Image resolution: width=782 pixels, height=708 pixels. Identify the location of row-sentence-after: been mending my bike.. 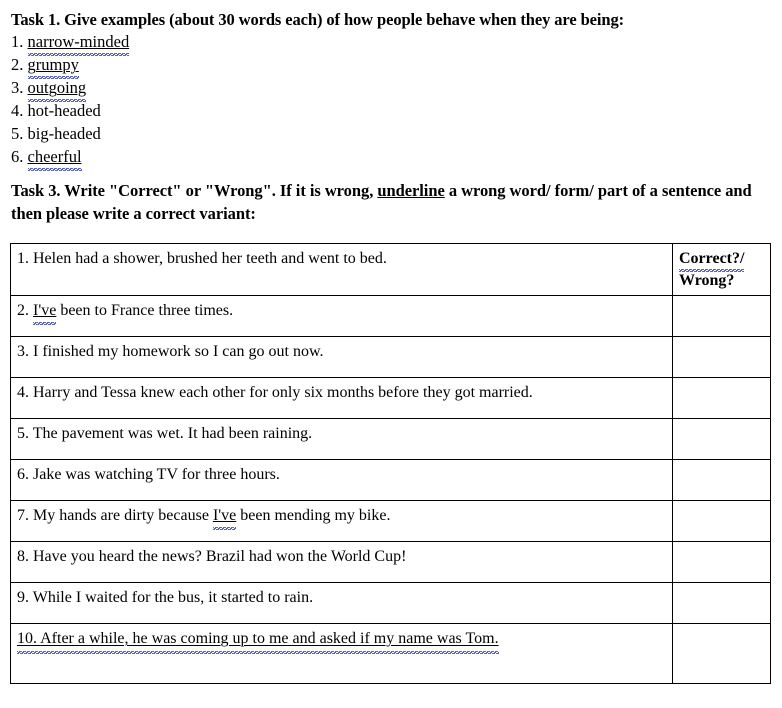
(313, 515).